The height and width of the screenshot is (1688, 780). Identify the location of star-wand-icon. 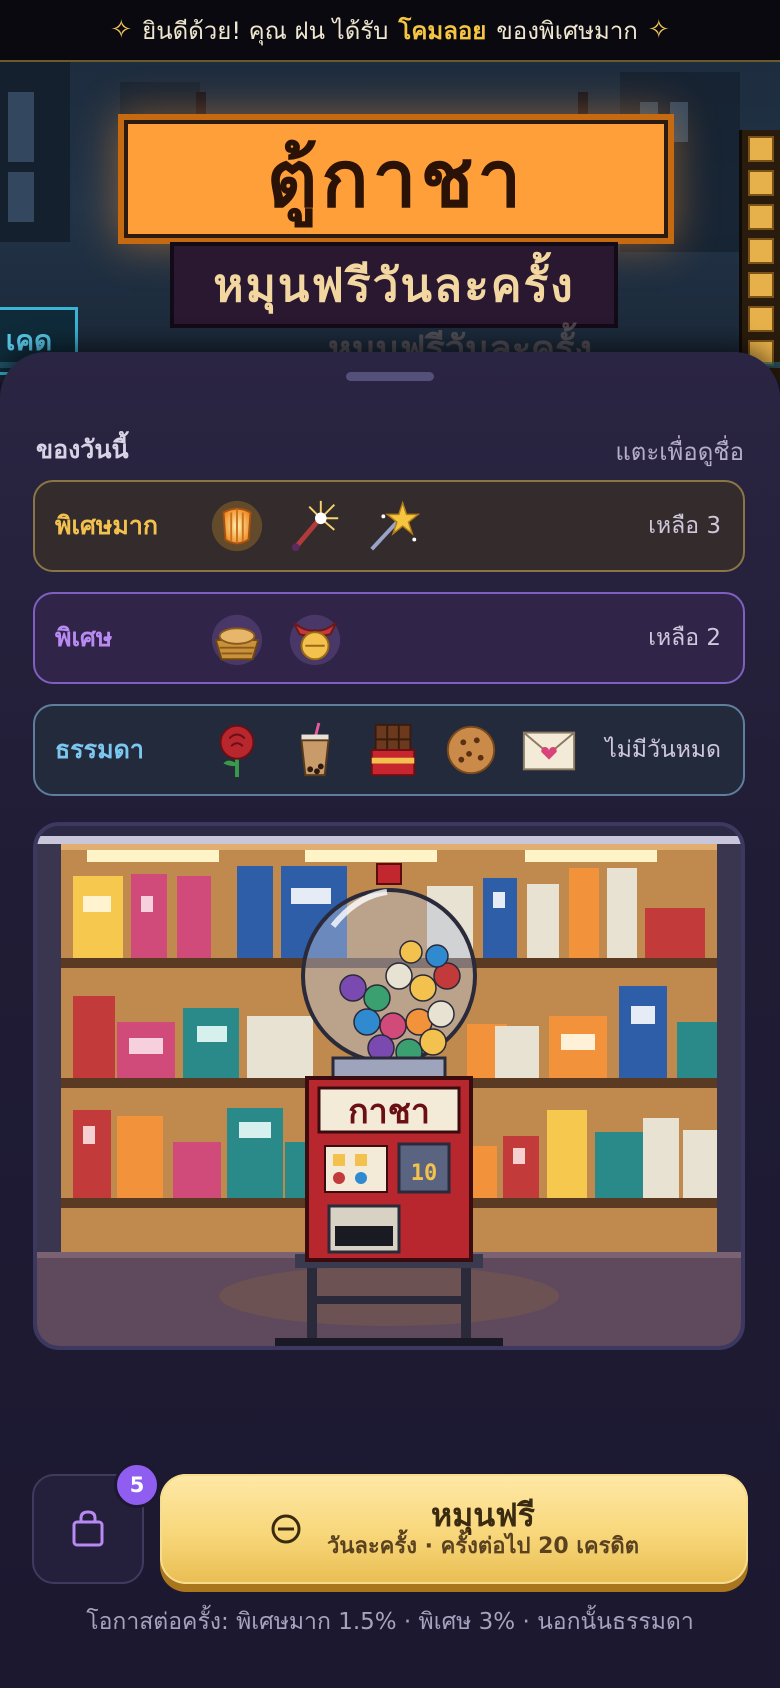
(393, 526).